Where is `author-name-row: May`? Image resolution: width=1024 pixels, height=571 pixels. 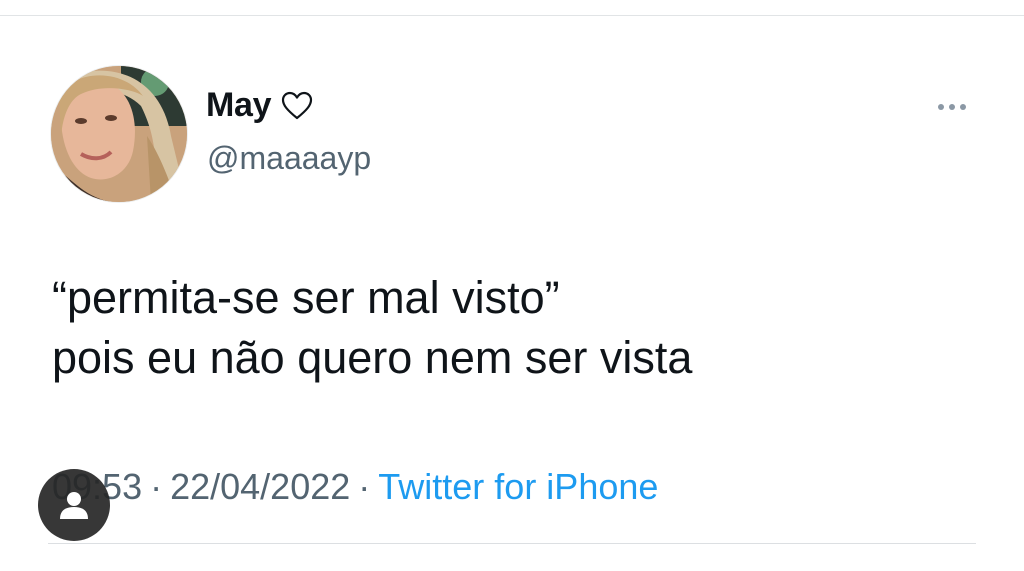 author-name-row: May is located at coordinates (259, 105).